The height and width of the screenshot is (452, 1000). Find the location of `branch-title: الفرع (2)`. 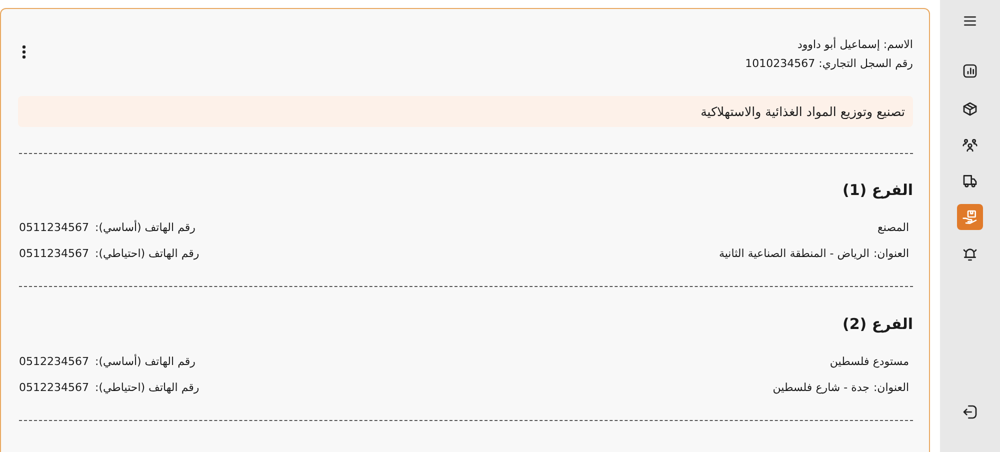

branch-title: الفرع (2) is located at coordinates (877, 324).